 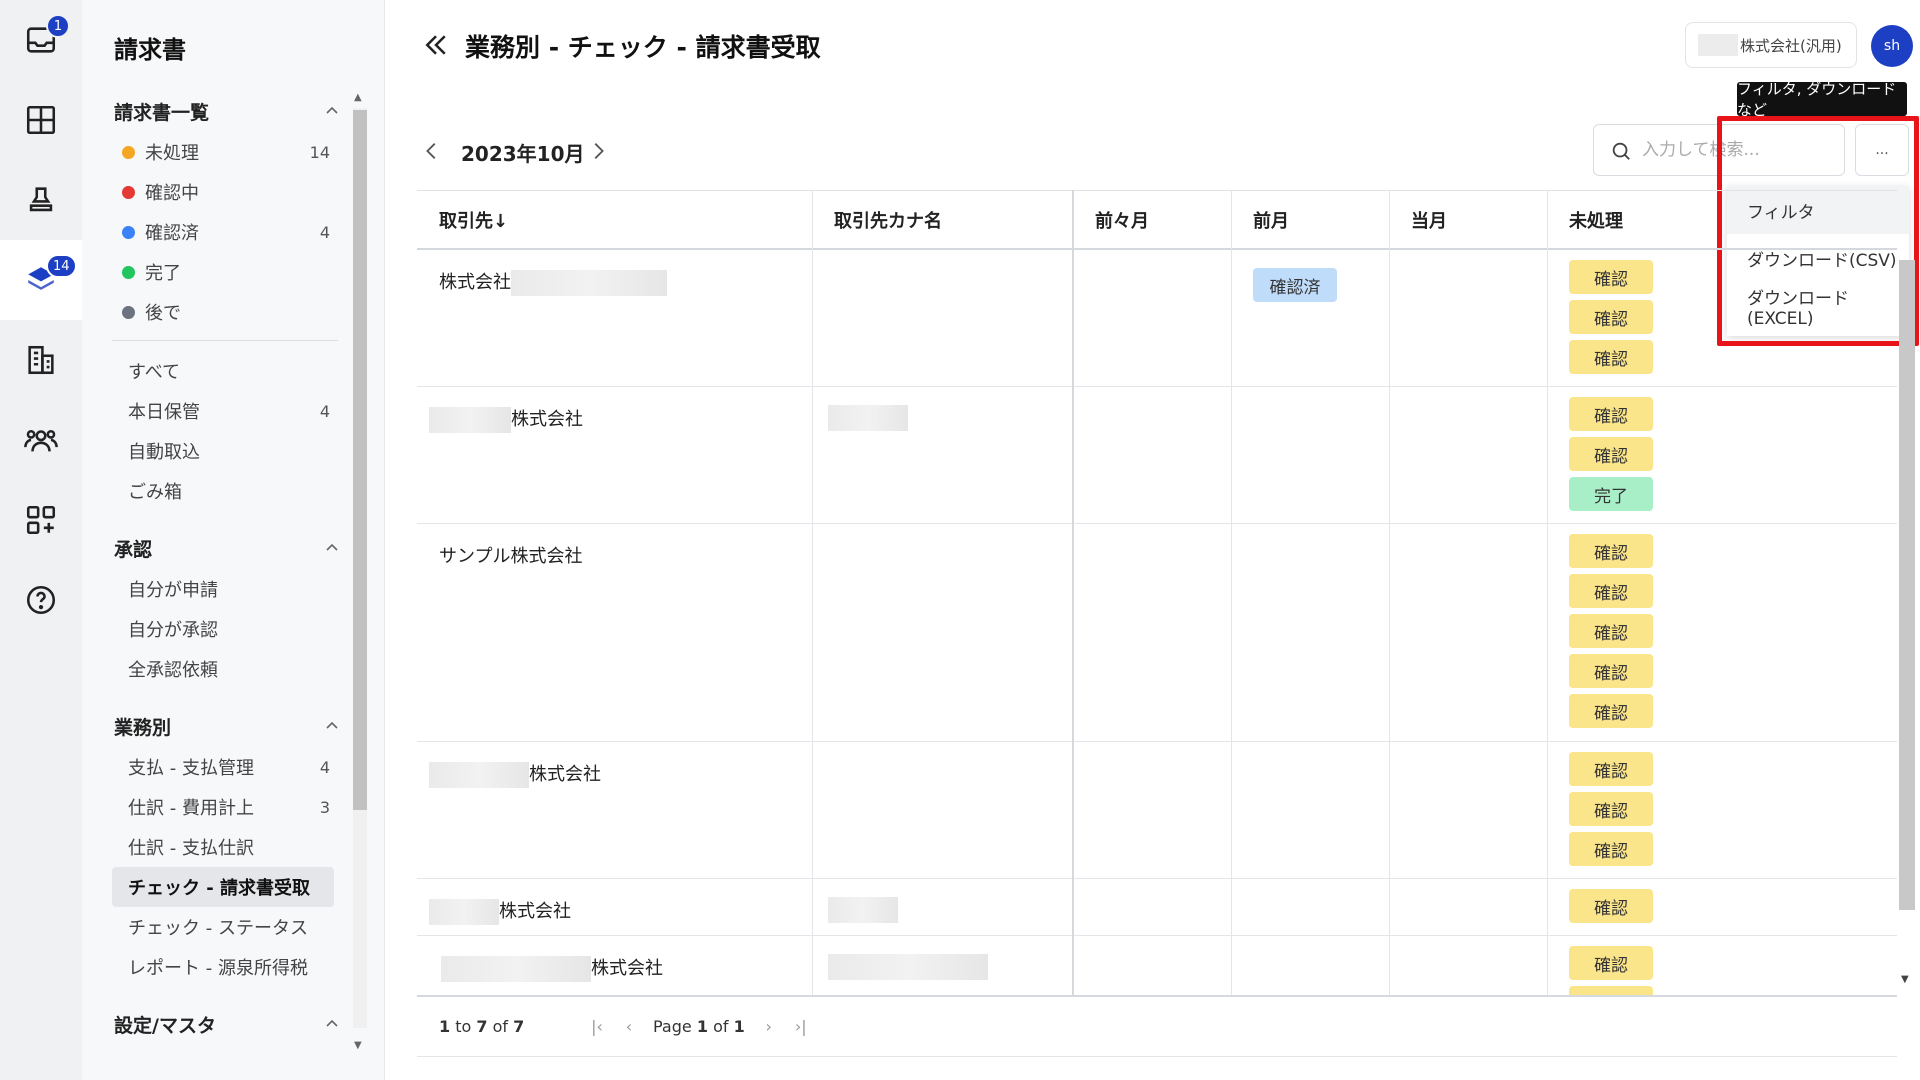 What do you see at coordinates (1468, 220) in the screenshot?
I see `column-this-month: 当月` at bounding box center [1468, 220].